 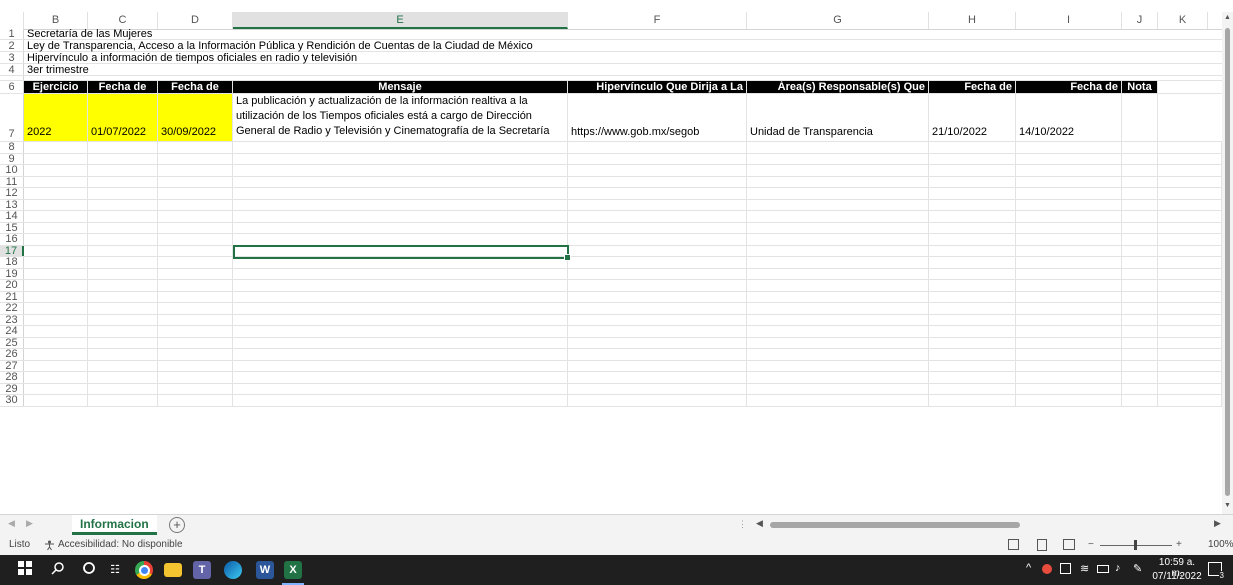 What do you see at coordinates (1227, 263) in the screenshot?
I see `vertical-scrollbar: ▲ ▼` at bounding box center [1227, 263].